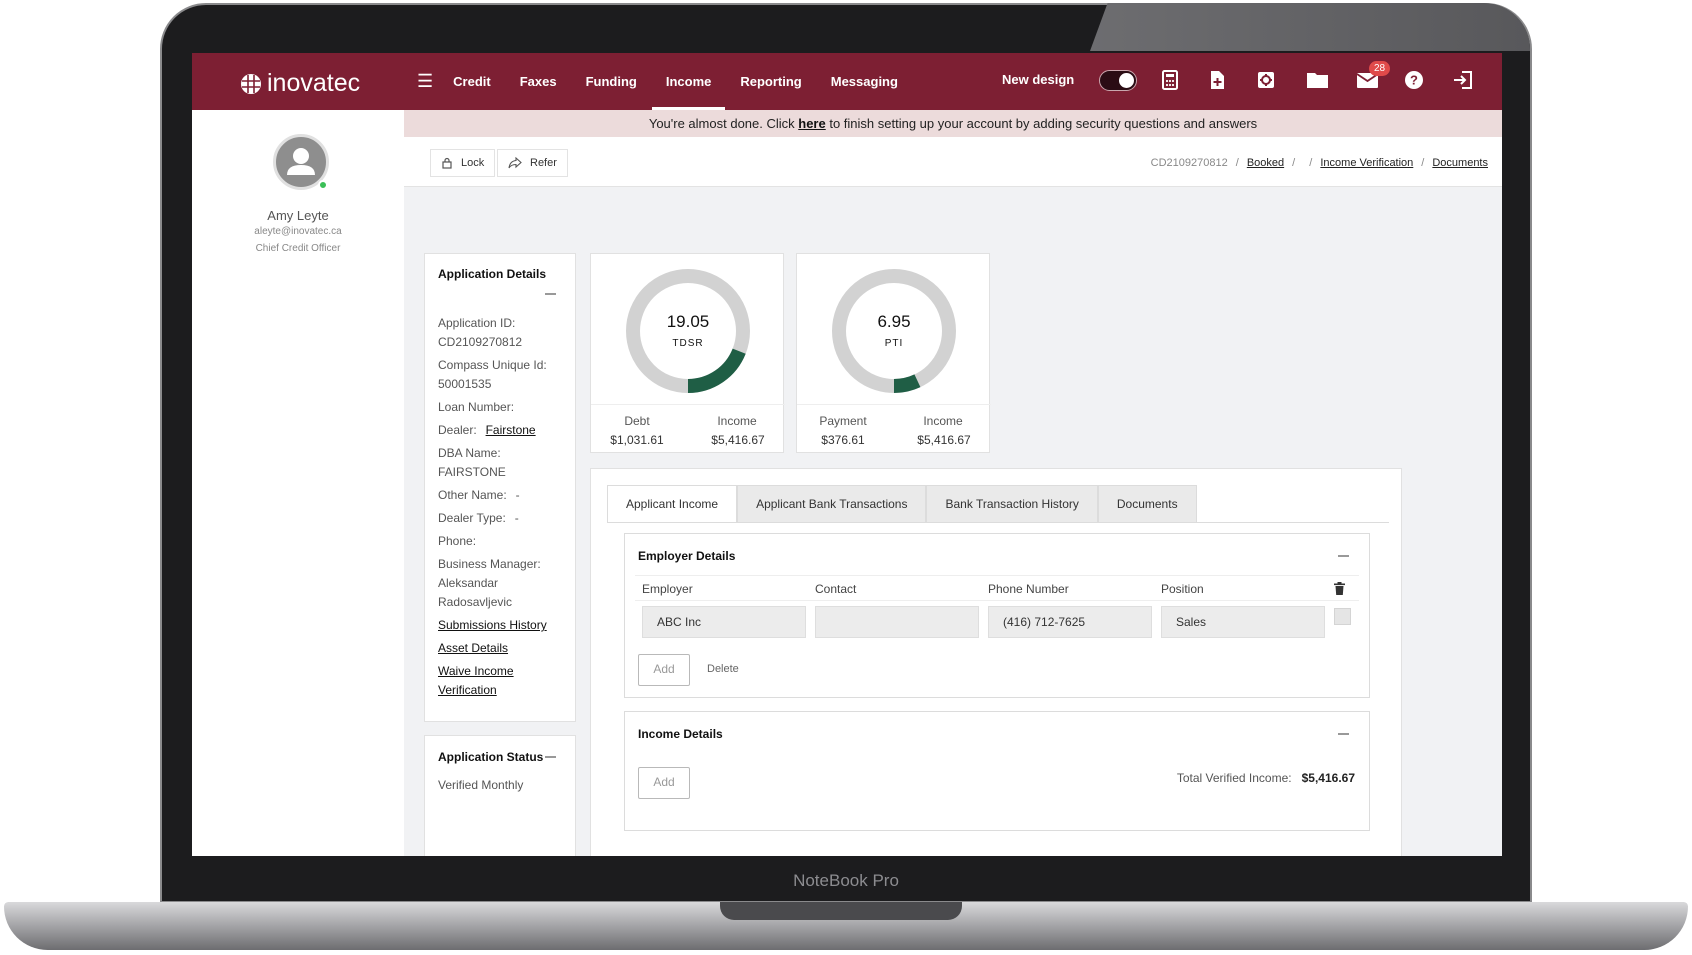  What do you see at coordinates (672, 503) in the screenshot?
I see `tab-applicant-income: Applicant Income` at bounding box center [672, 503].